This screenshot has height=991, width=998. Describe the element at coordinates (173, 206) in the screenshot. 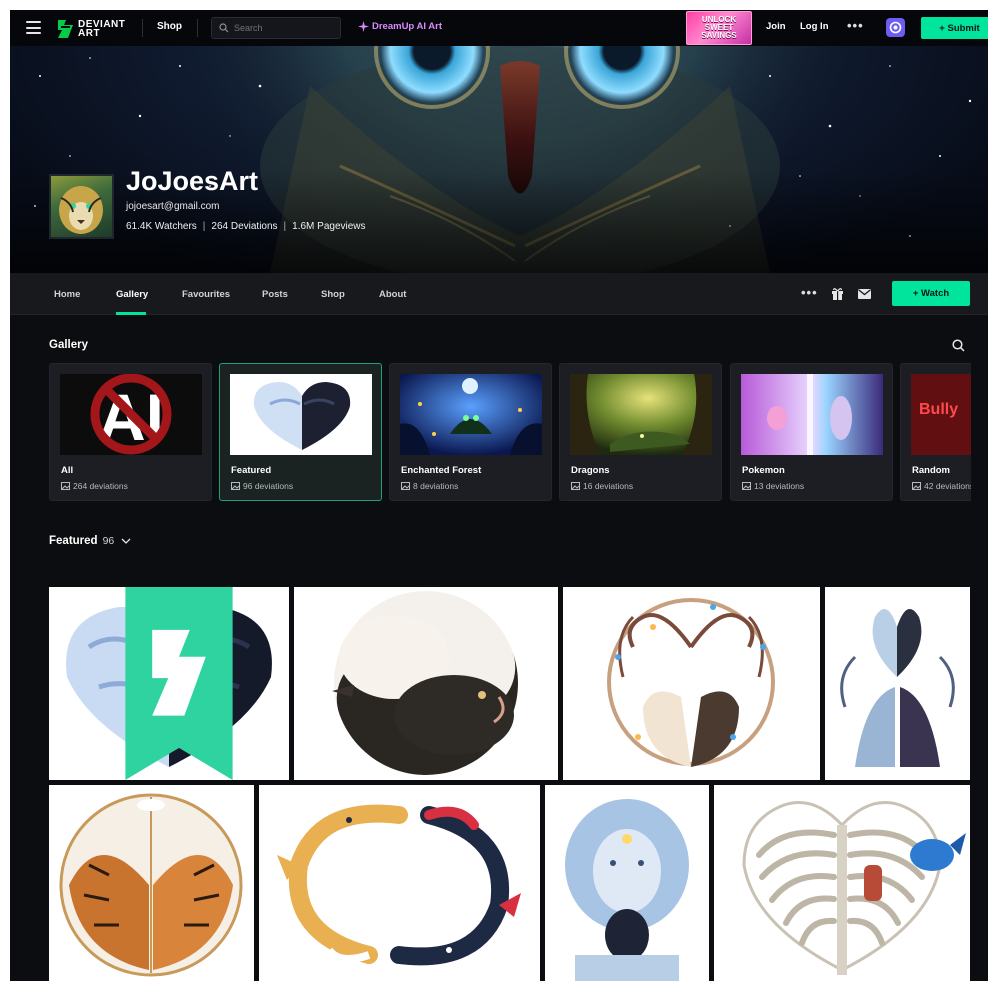

I see `profile-email: jojoesart@gmail.com` at that location.